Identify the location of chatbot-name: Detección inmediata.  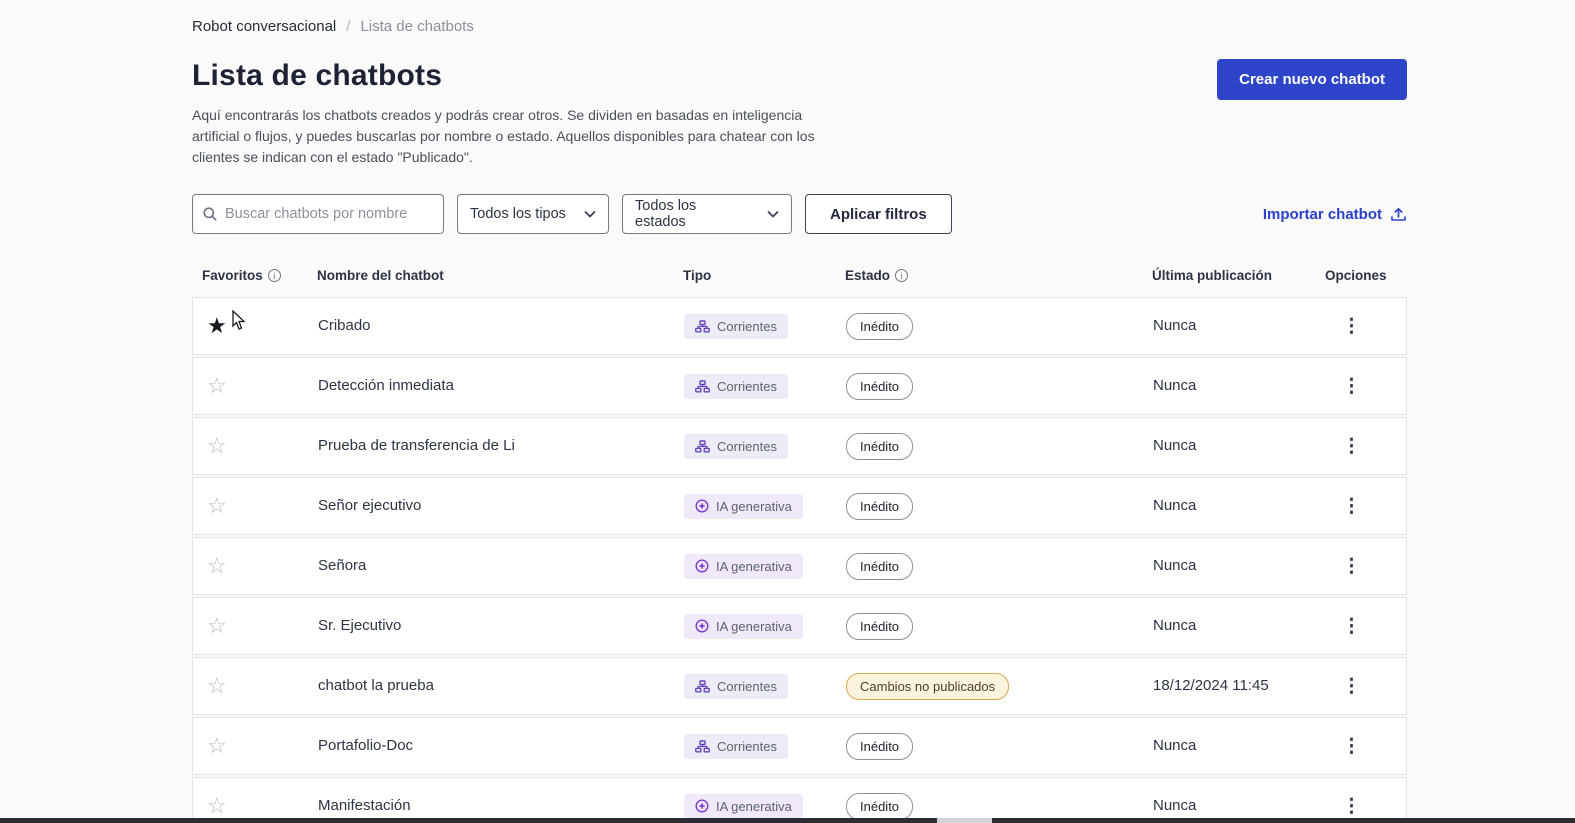
(386, 385).